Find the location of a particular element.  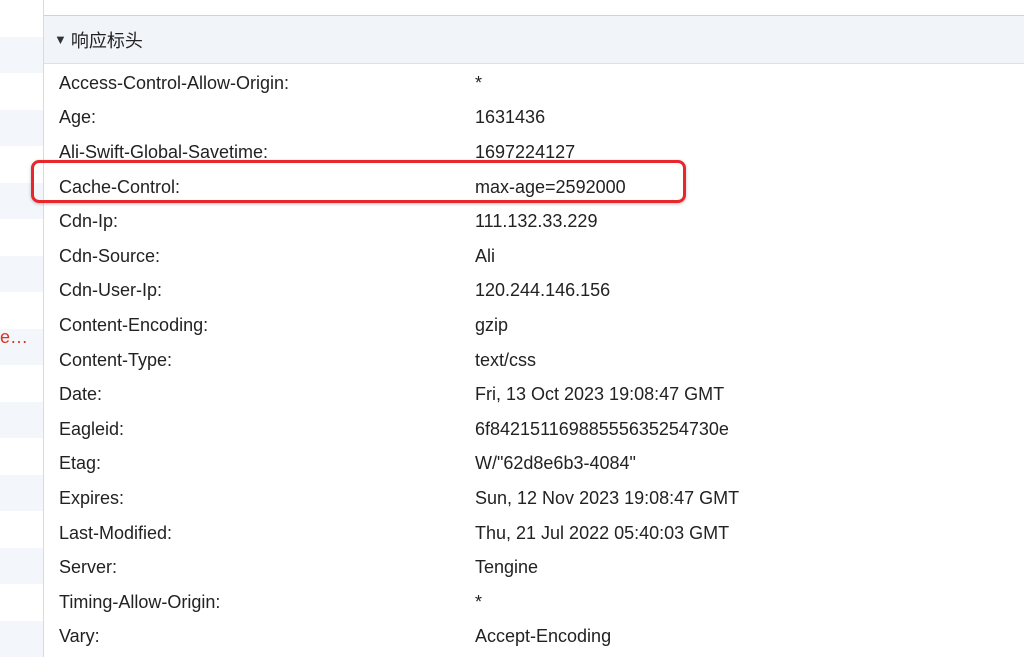

header-row: Cdn-User-Ip: 120.244.146.156 is located at coordinates (534, 291).